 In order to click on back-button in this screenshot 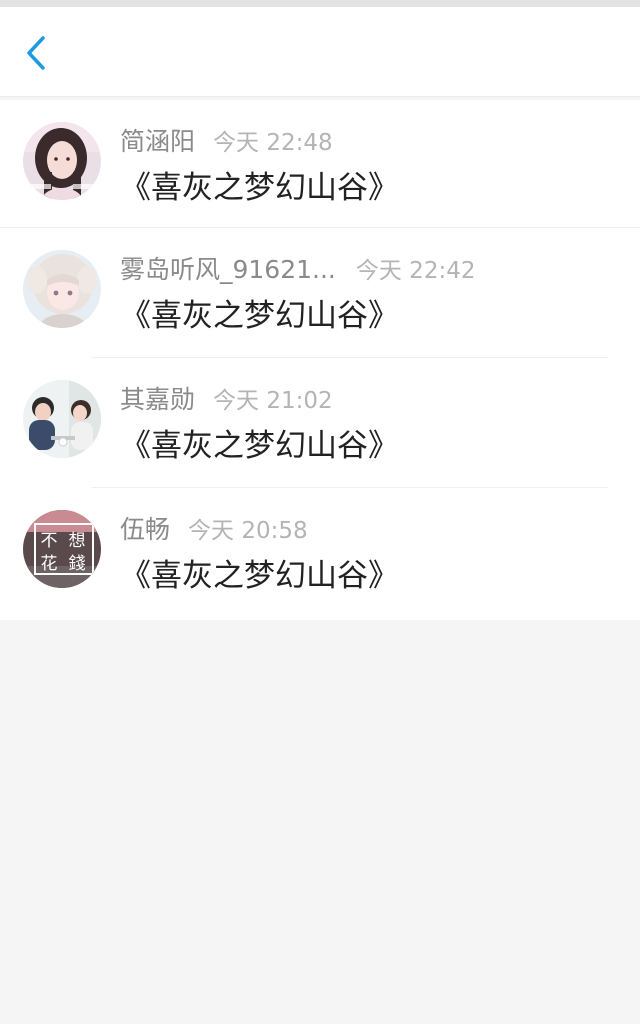, I will do `click(36, 53)`.